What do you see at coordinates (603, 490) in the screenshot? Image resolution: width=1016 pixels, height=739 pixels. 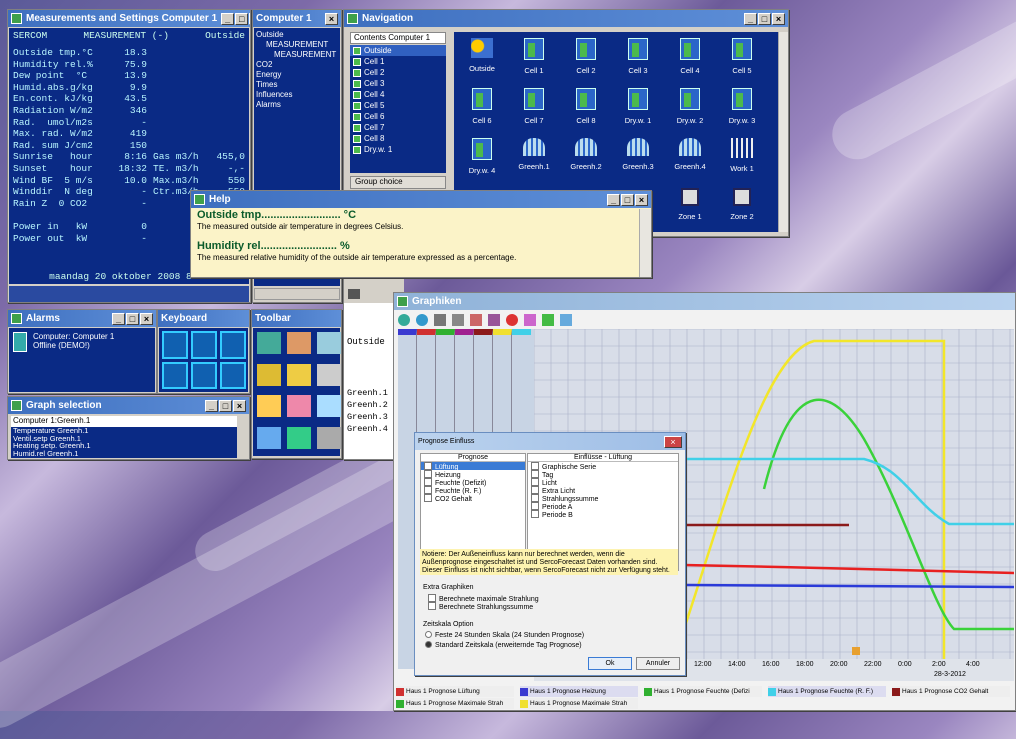 I see `influence-item: Extra Licht` at bounding box center [603, 490].